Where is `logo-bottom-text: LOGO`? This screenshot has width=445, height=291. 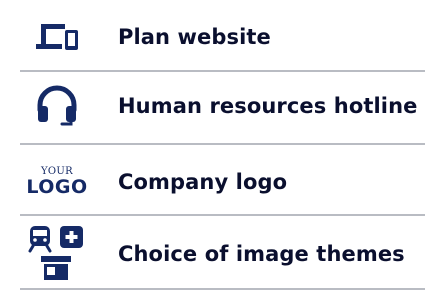 logo-bottom-text: LOGO is located at coordinates (57, 187).